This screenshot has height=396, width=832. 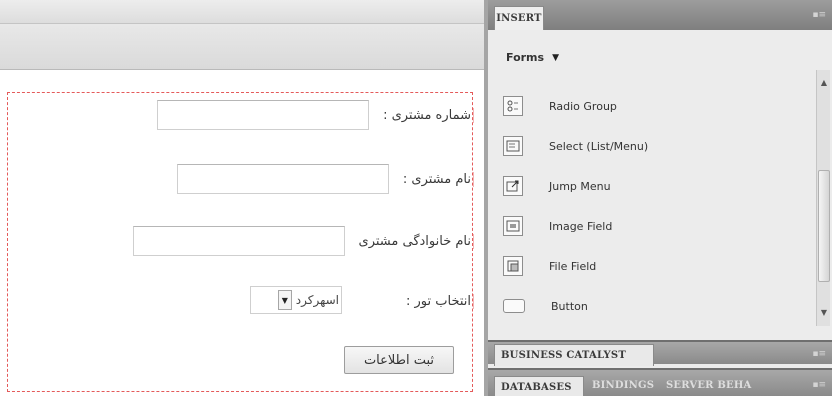 What do you see at coordinates (824, 83) in the screenshot?
I see `scroll-up-arrow-icon: ▲` at bounding box center [824, 83].